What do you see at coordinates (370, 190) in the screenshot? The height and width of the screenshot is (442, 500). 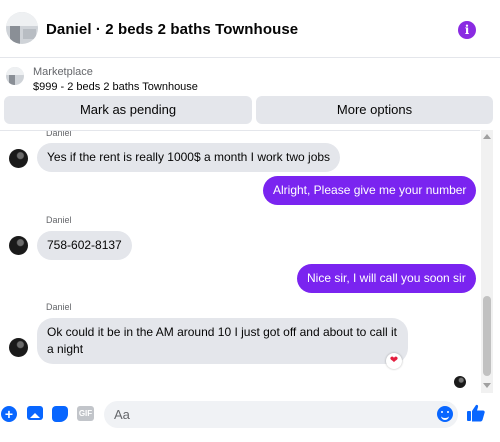 I see `outgoing-message: Alright, Please give me your number` at bounding box center [370, 190].